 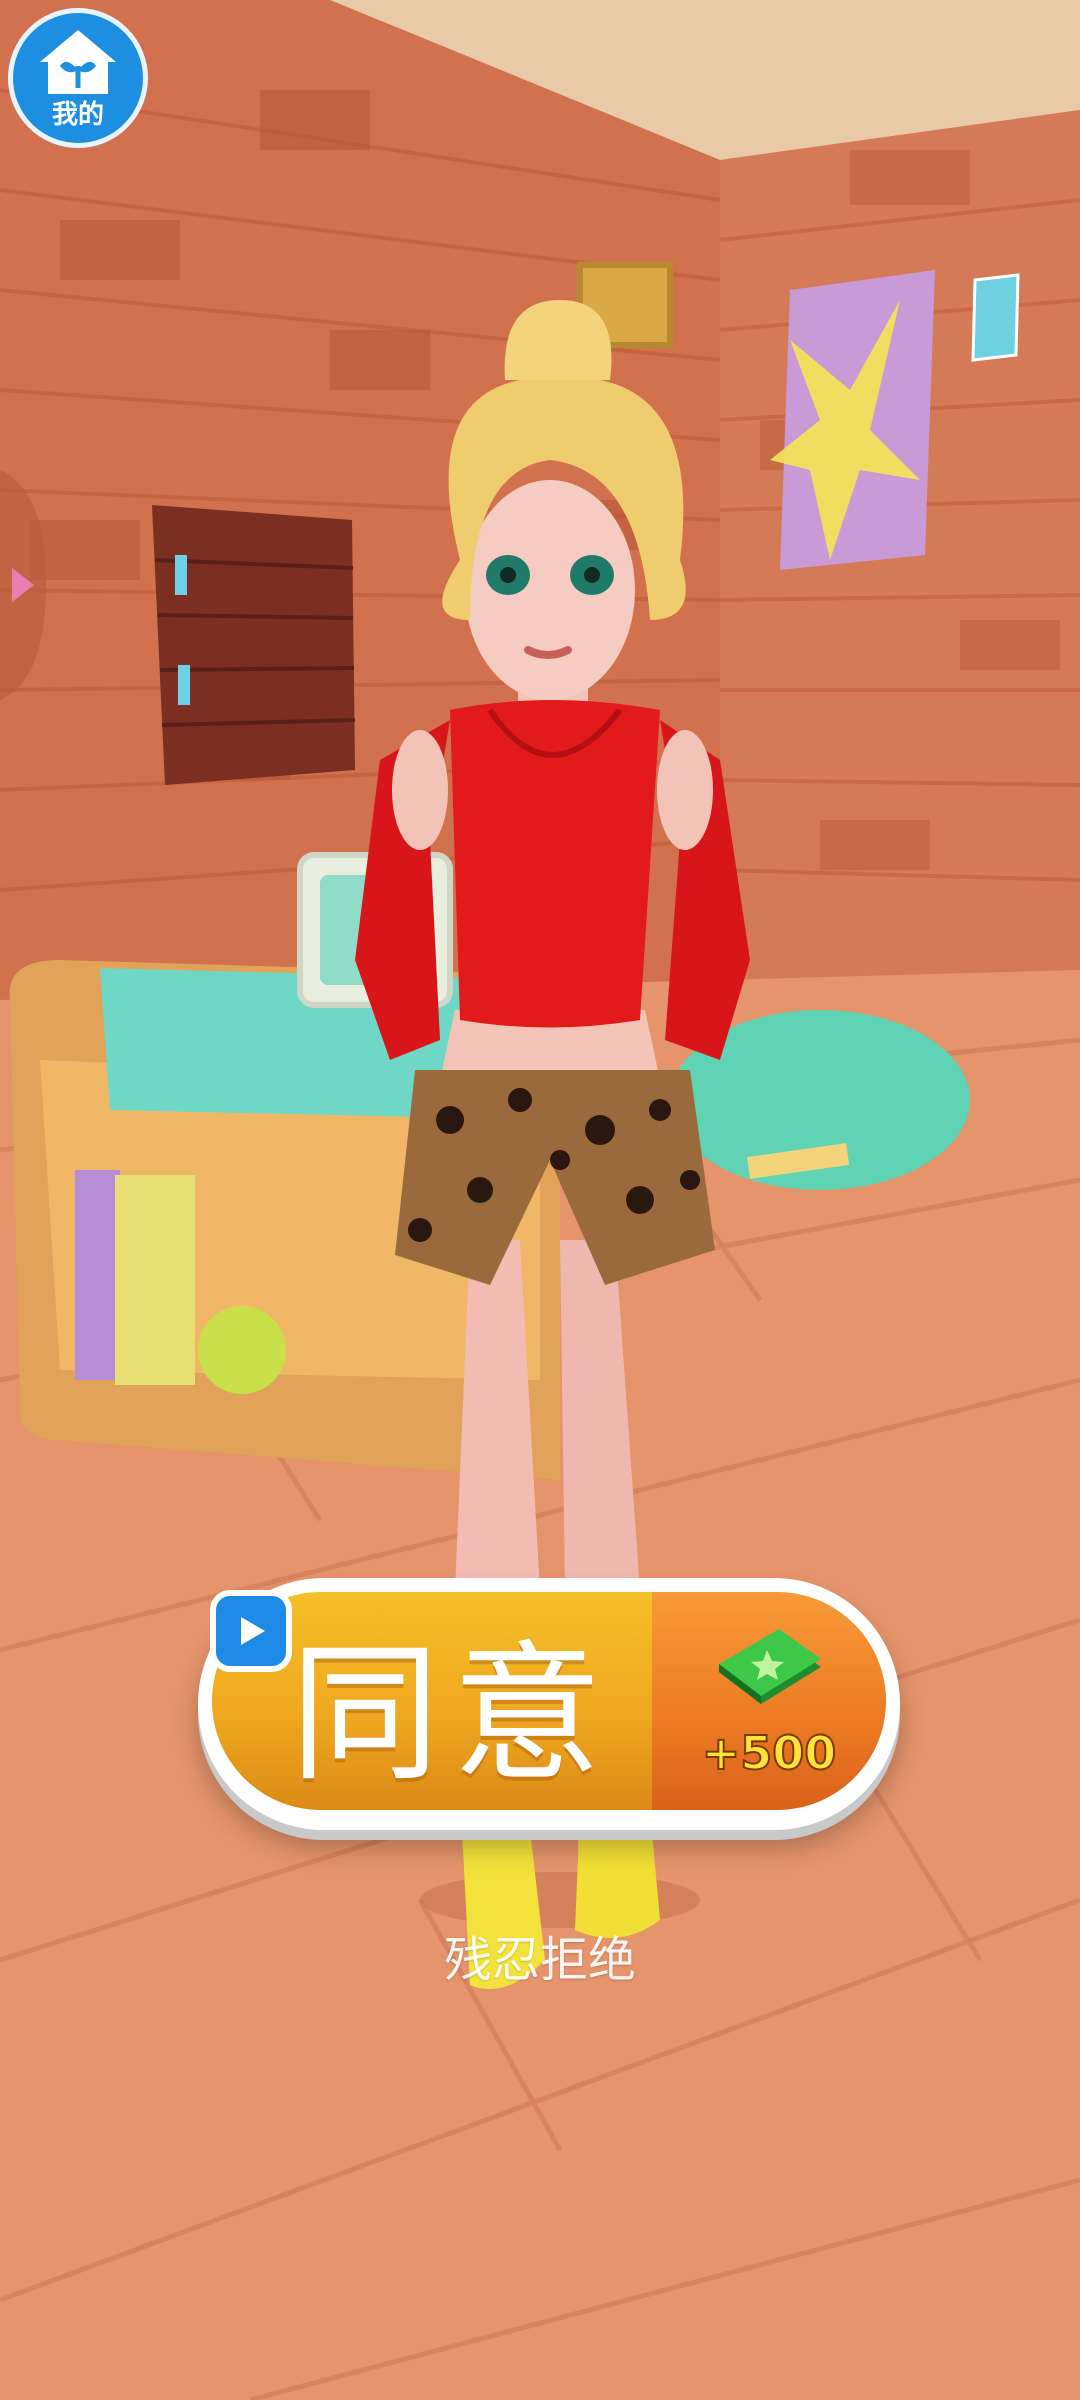 What do you see at coordinates (451, 1714) in the screenshot?
I see `agree-label: 同意` at bounding box center [451, 1714].